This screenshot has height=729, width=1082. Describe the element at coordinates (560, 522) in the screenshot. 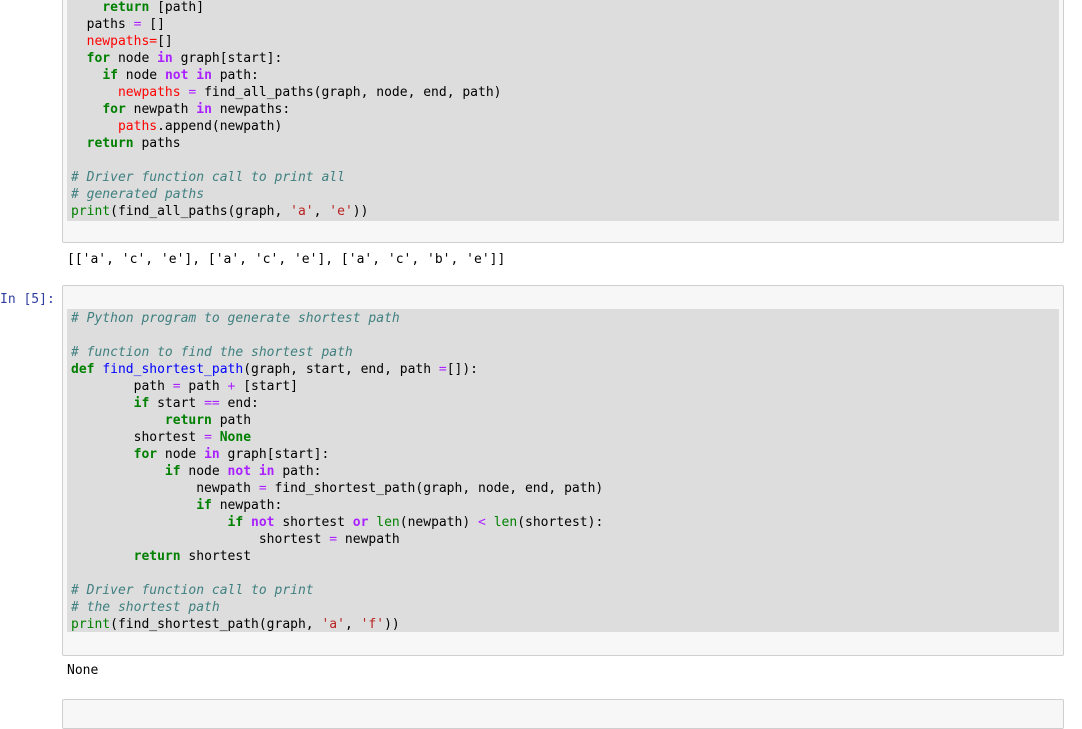

I see `code-token: (shortest):` at that location.